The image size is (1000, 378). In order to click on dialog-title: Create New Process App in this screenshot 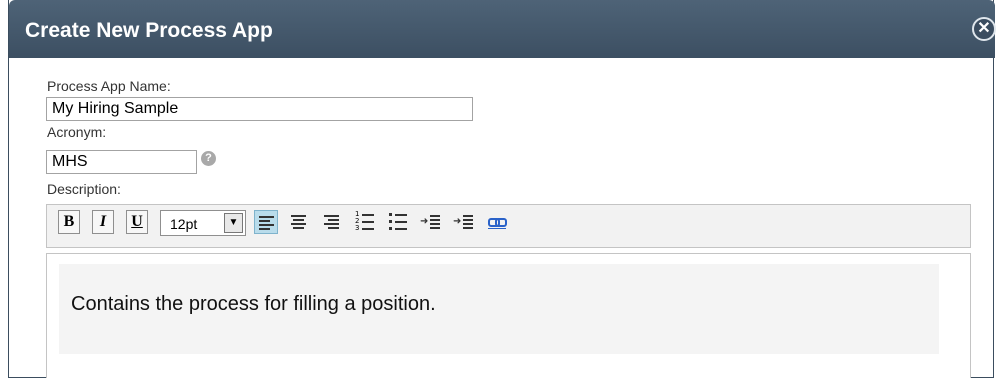, I will do `click(149, 30)`.